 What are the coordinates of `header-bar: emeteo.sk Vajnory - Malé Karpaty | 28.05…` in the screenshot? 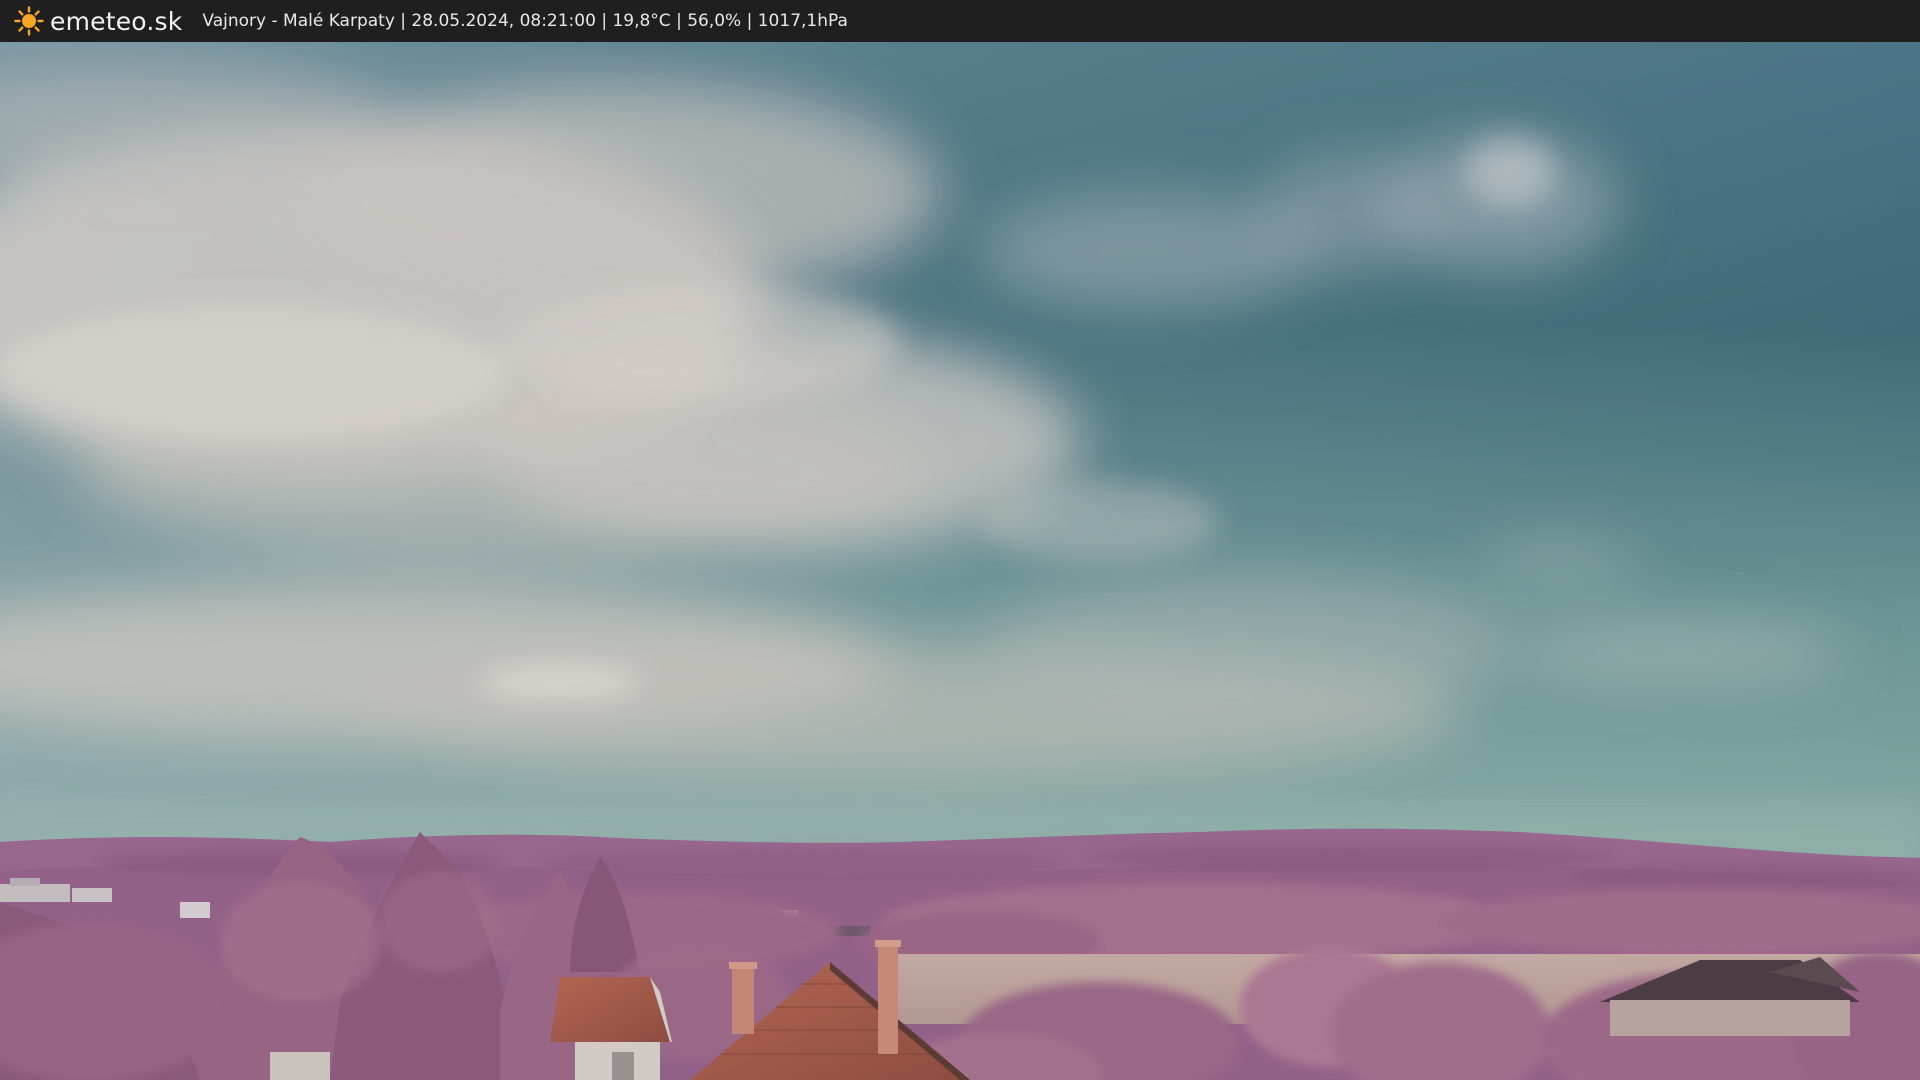 It's located at (960, 21).